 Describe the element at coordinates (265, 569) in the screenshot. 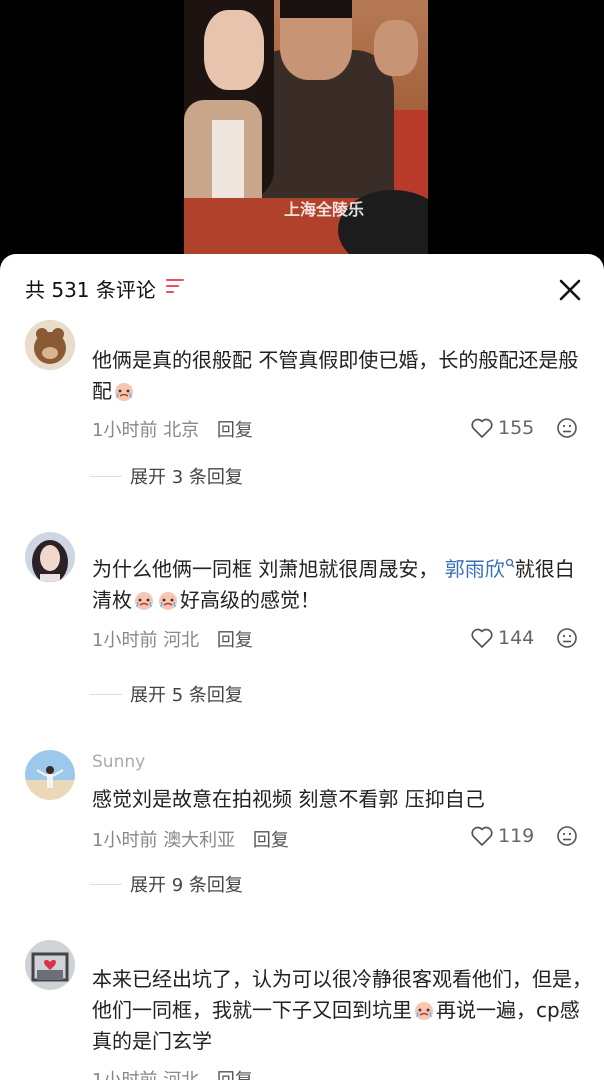

I see `comment-text-content: 为什么他俩一同框 刘萧旭就很周晟安，` at that location.